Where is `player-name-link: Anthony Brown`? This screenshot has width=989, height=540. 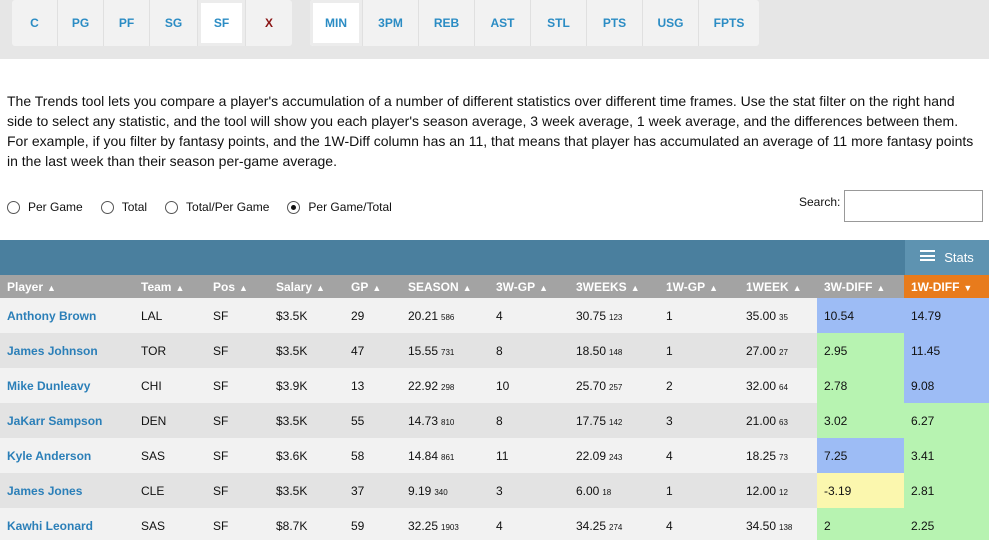 player-name-link: Anthony Brown is located at coordinates (67, 315).